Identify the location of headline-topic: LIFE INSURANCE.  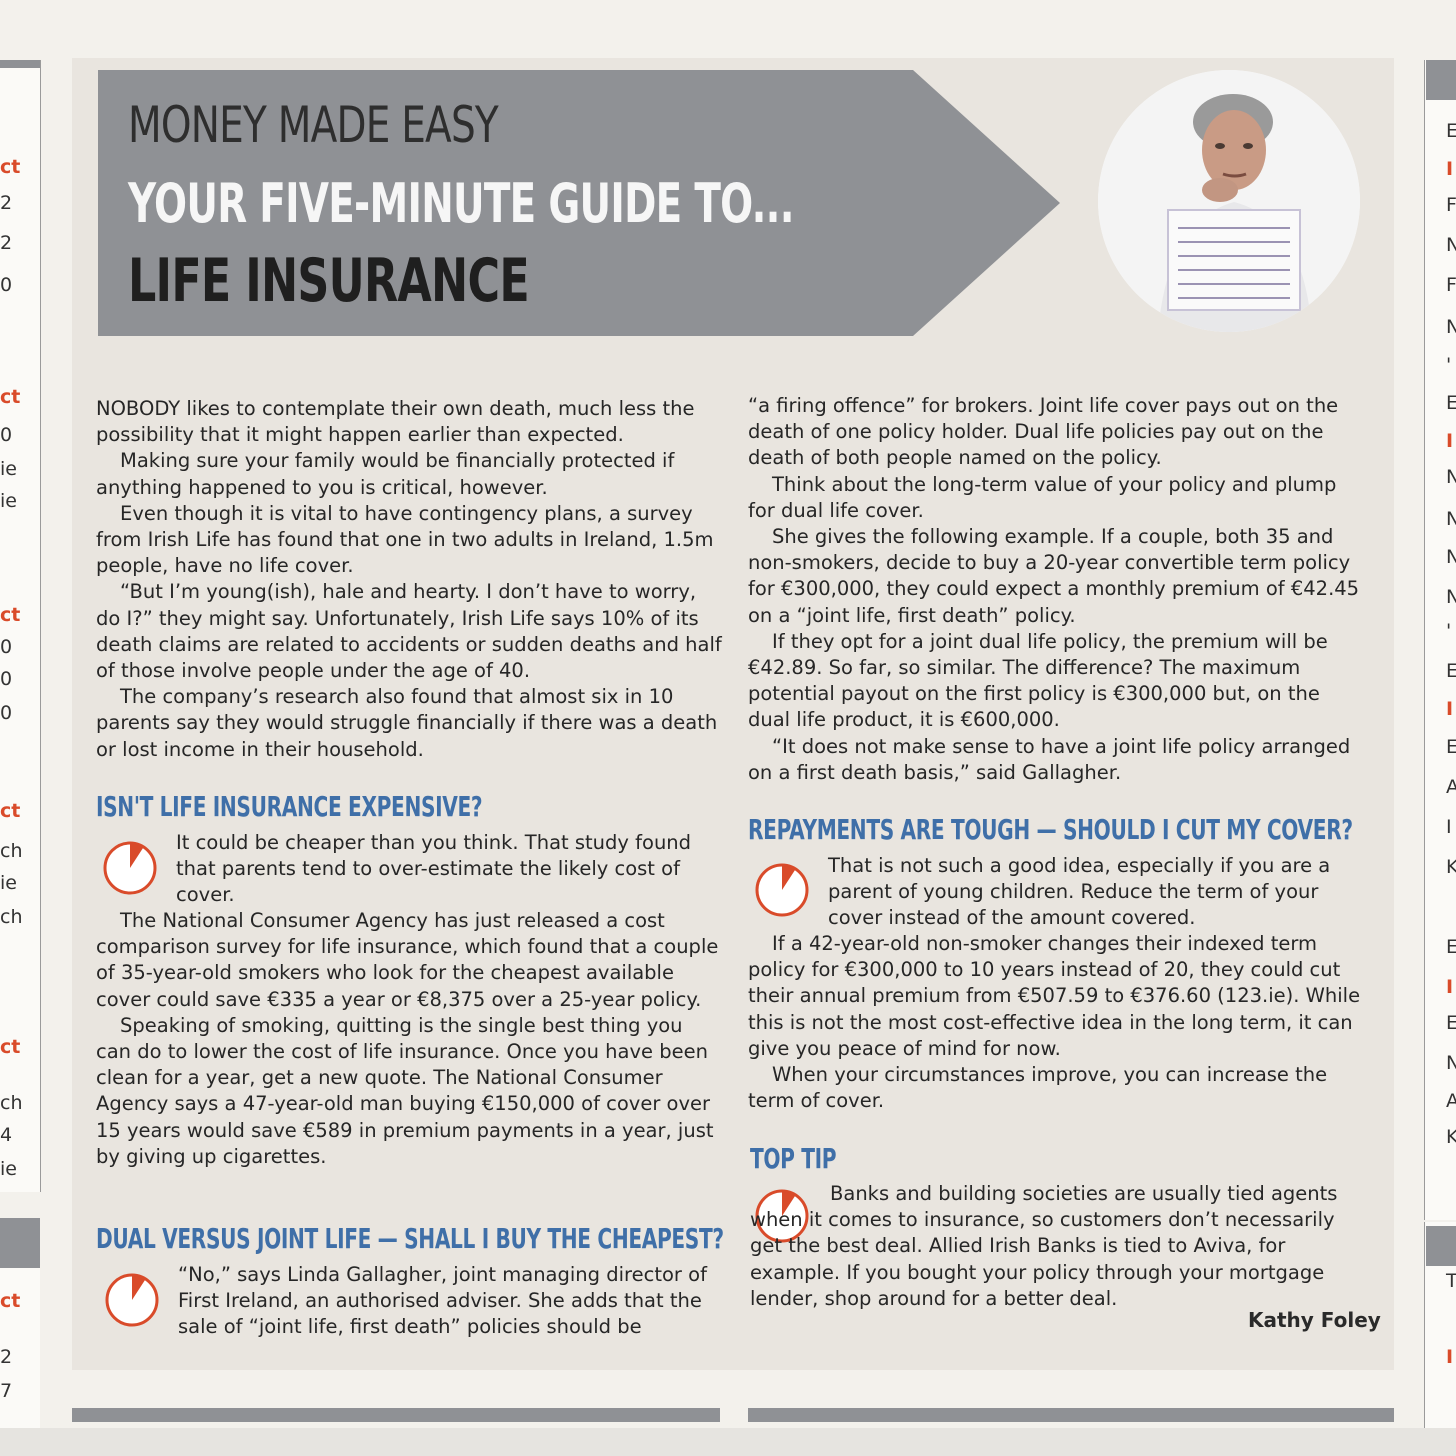
(329, 281).